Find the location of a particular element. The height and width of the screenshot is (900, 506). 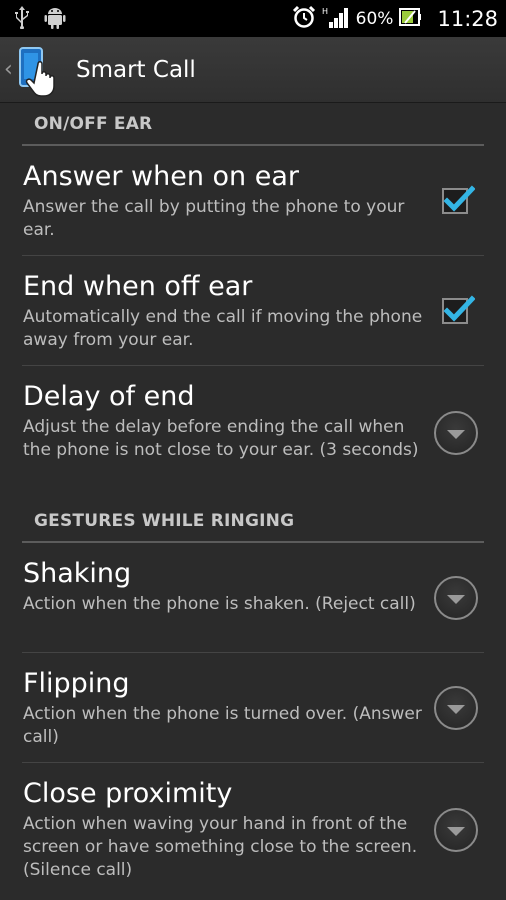

pref-title: Flipping is located at coordinates (76, 683).